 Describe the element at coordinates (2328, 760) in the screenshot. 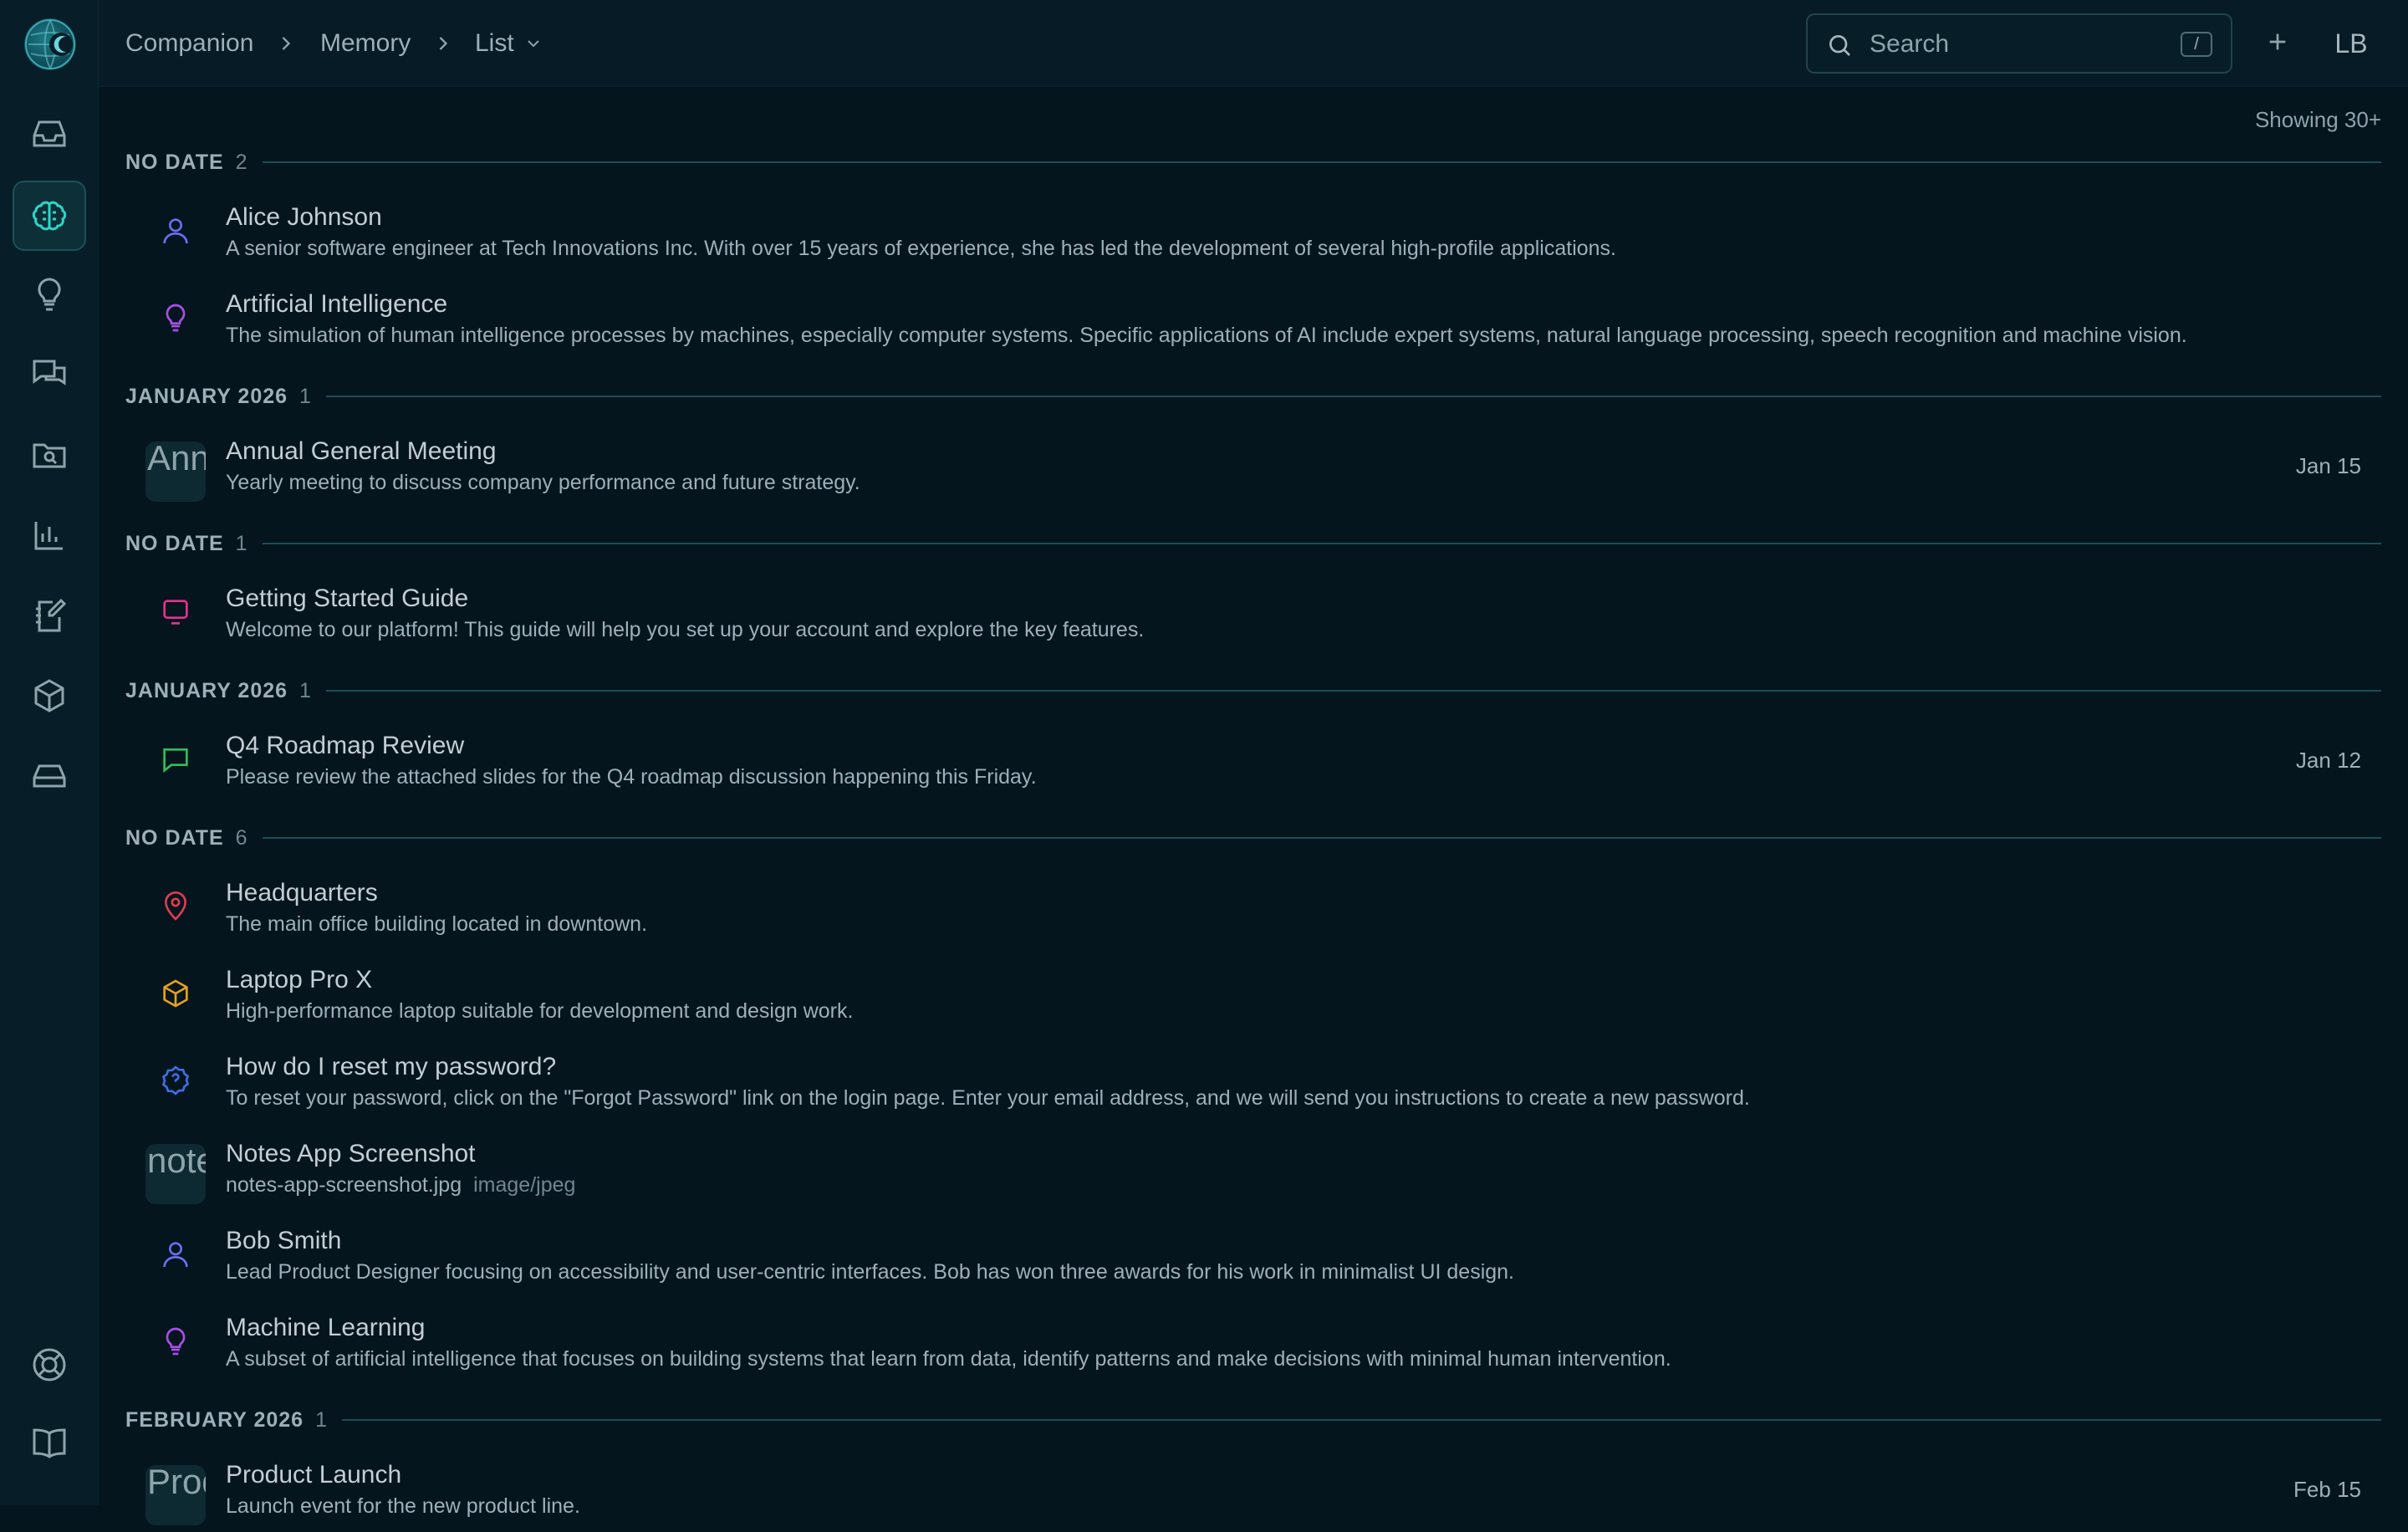

I see `item-date: Jan 12` at that location.